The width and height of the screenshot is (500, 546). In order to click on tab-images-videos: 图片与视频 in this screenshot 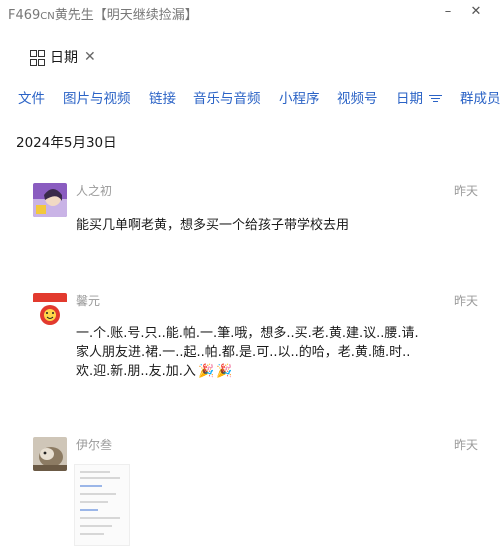, I will do `click(97, 99)`.